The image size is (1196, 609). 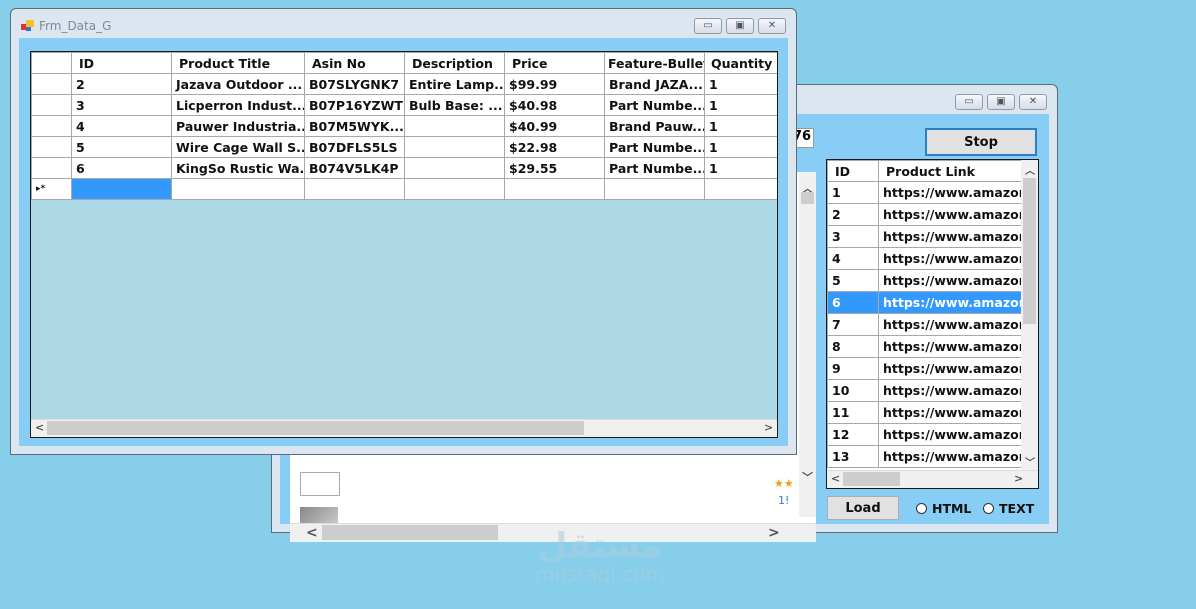 I want to click on cell-asin: B07P16YZWT, so click(x=354, y=105).